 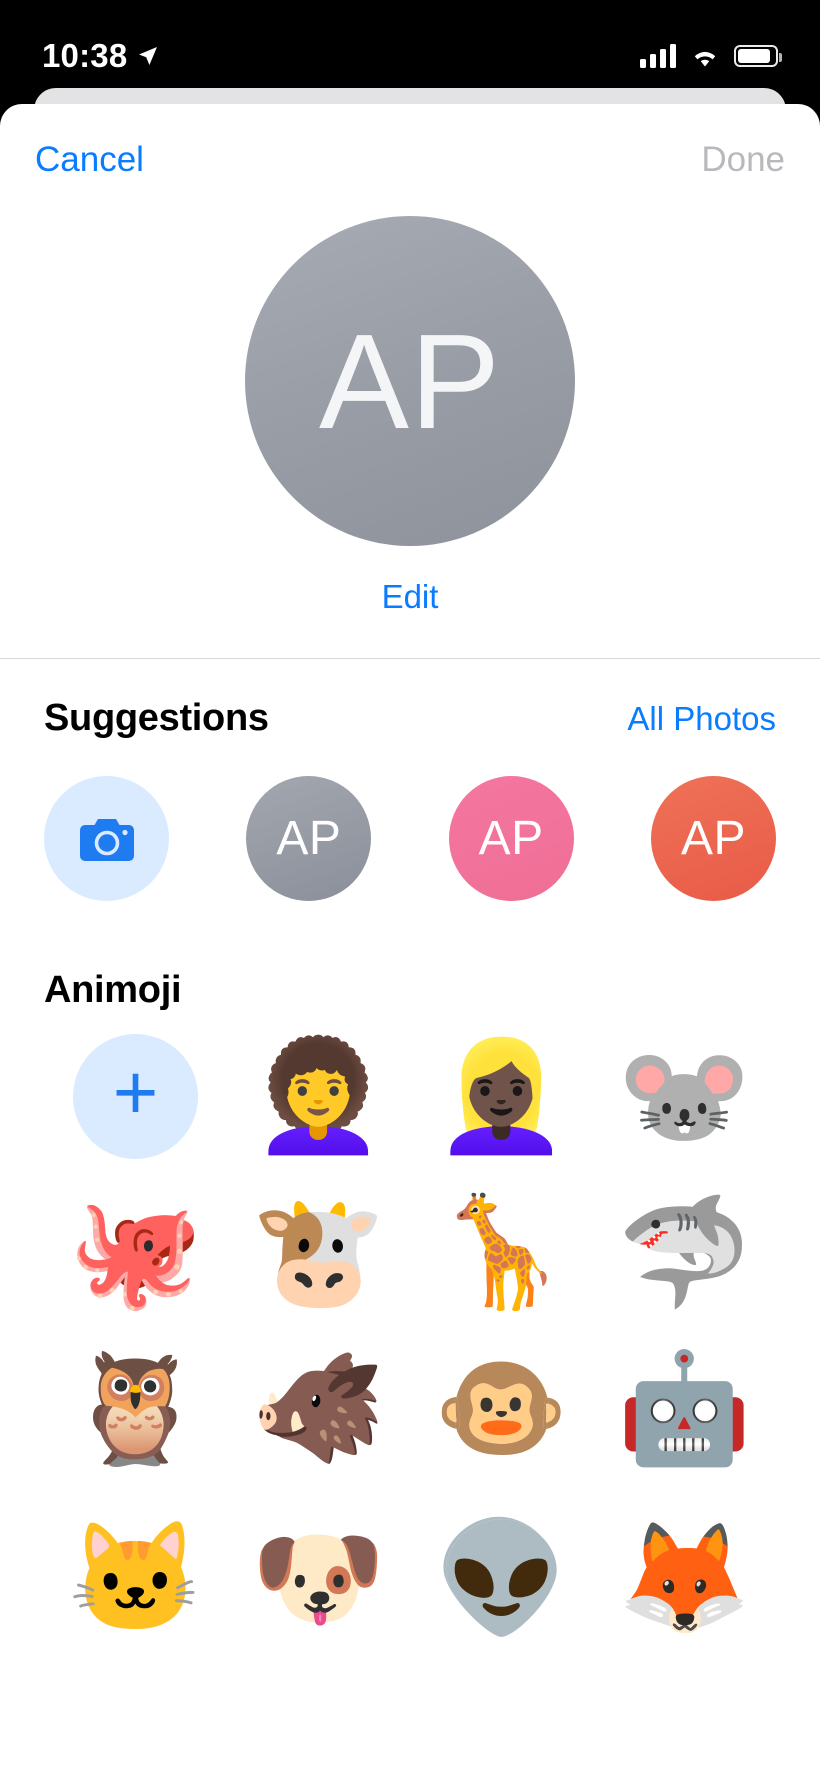 What do you see at coordinates (410, 160) in the screenshot?
I see `sheet-navbar: Cancel Done` at bounding box center [410, 160].